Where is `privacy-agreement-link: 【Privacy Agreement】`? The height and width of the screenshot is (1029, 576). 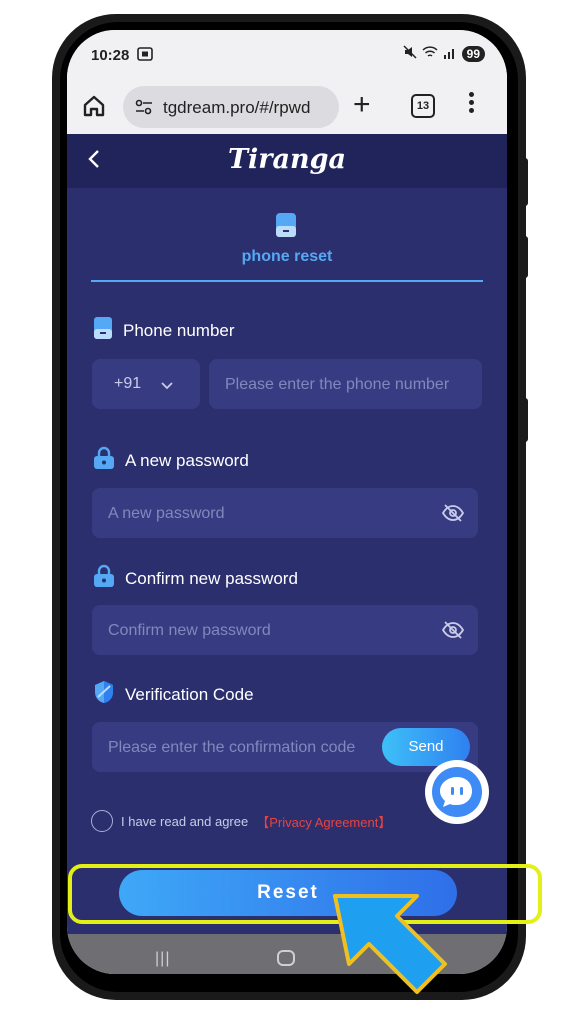
privacy-agreement-link: 【Privacy Agreement】 is located at coordinates (323, 821).